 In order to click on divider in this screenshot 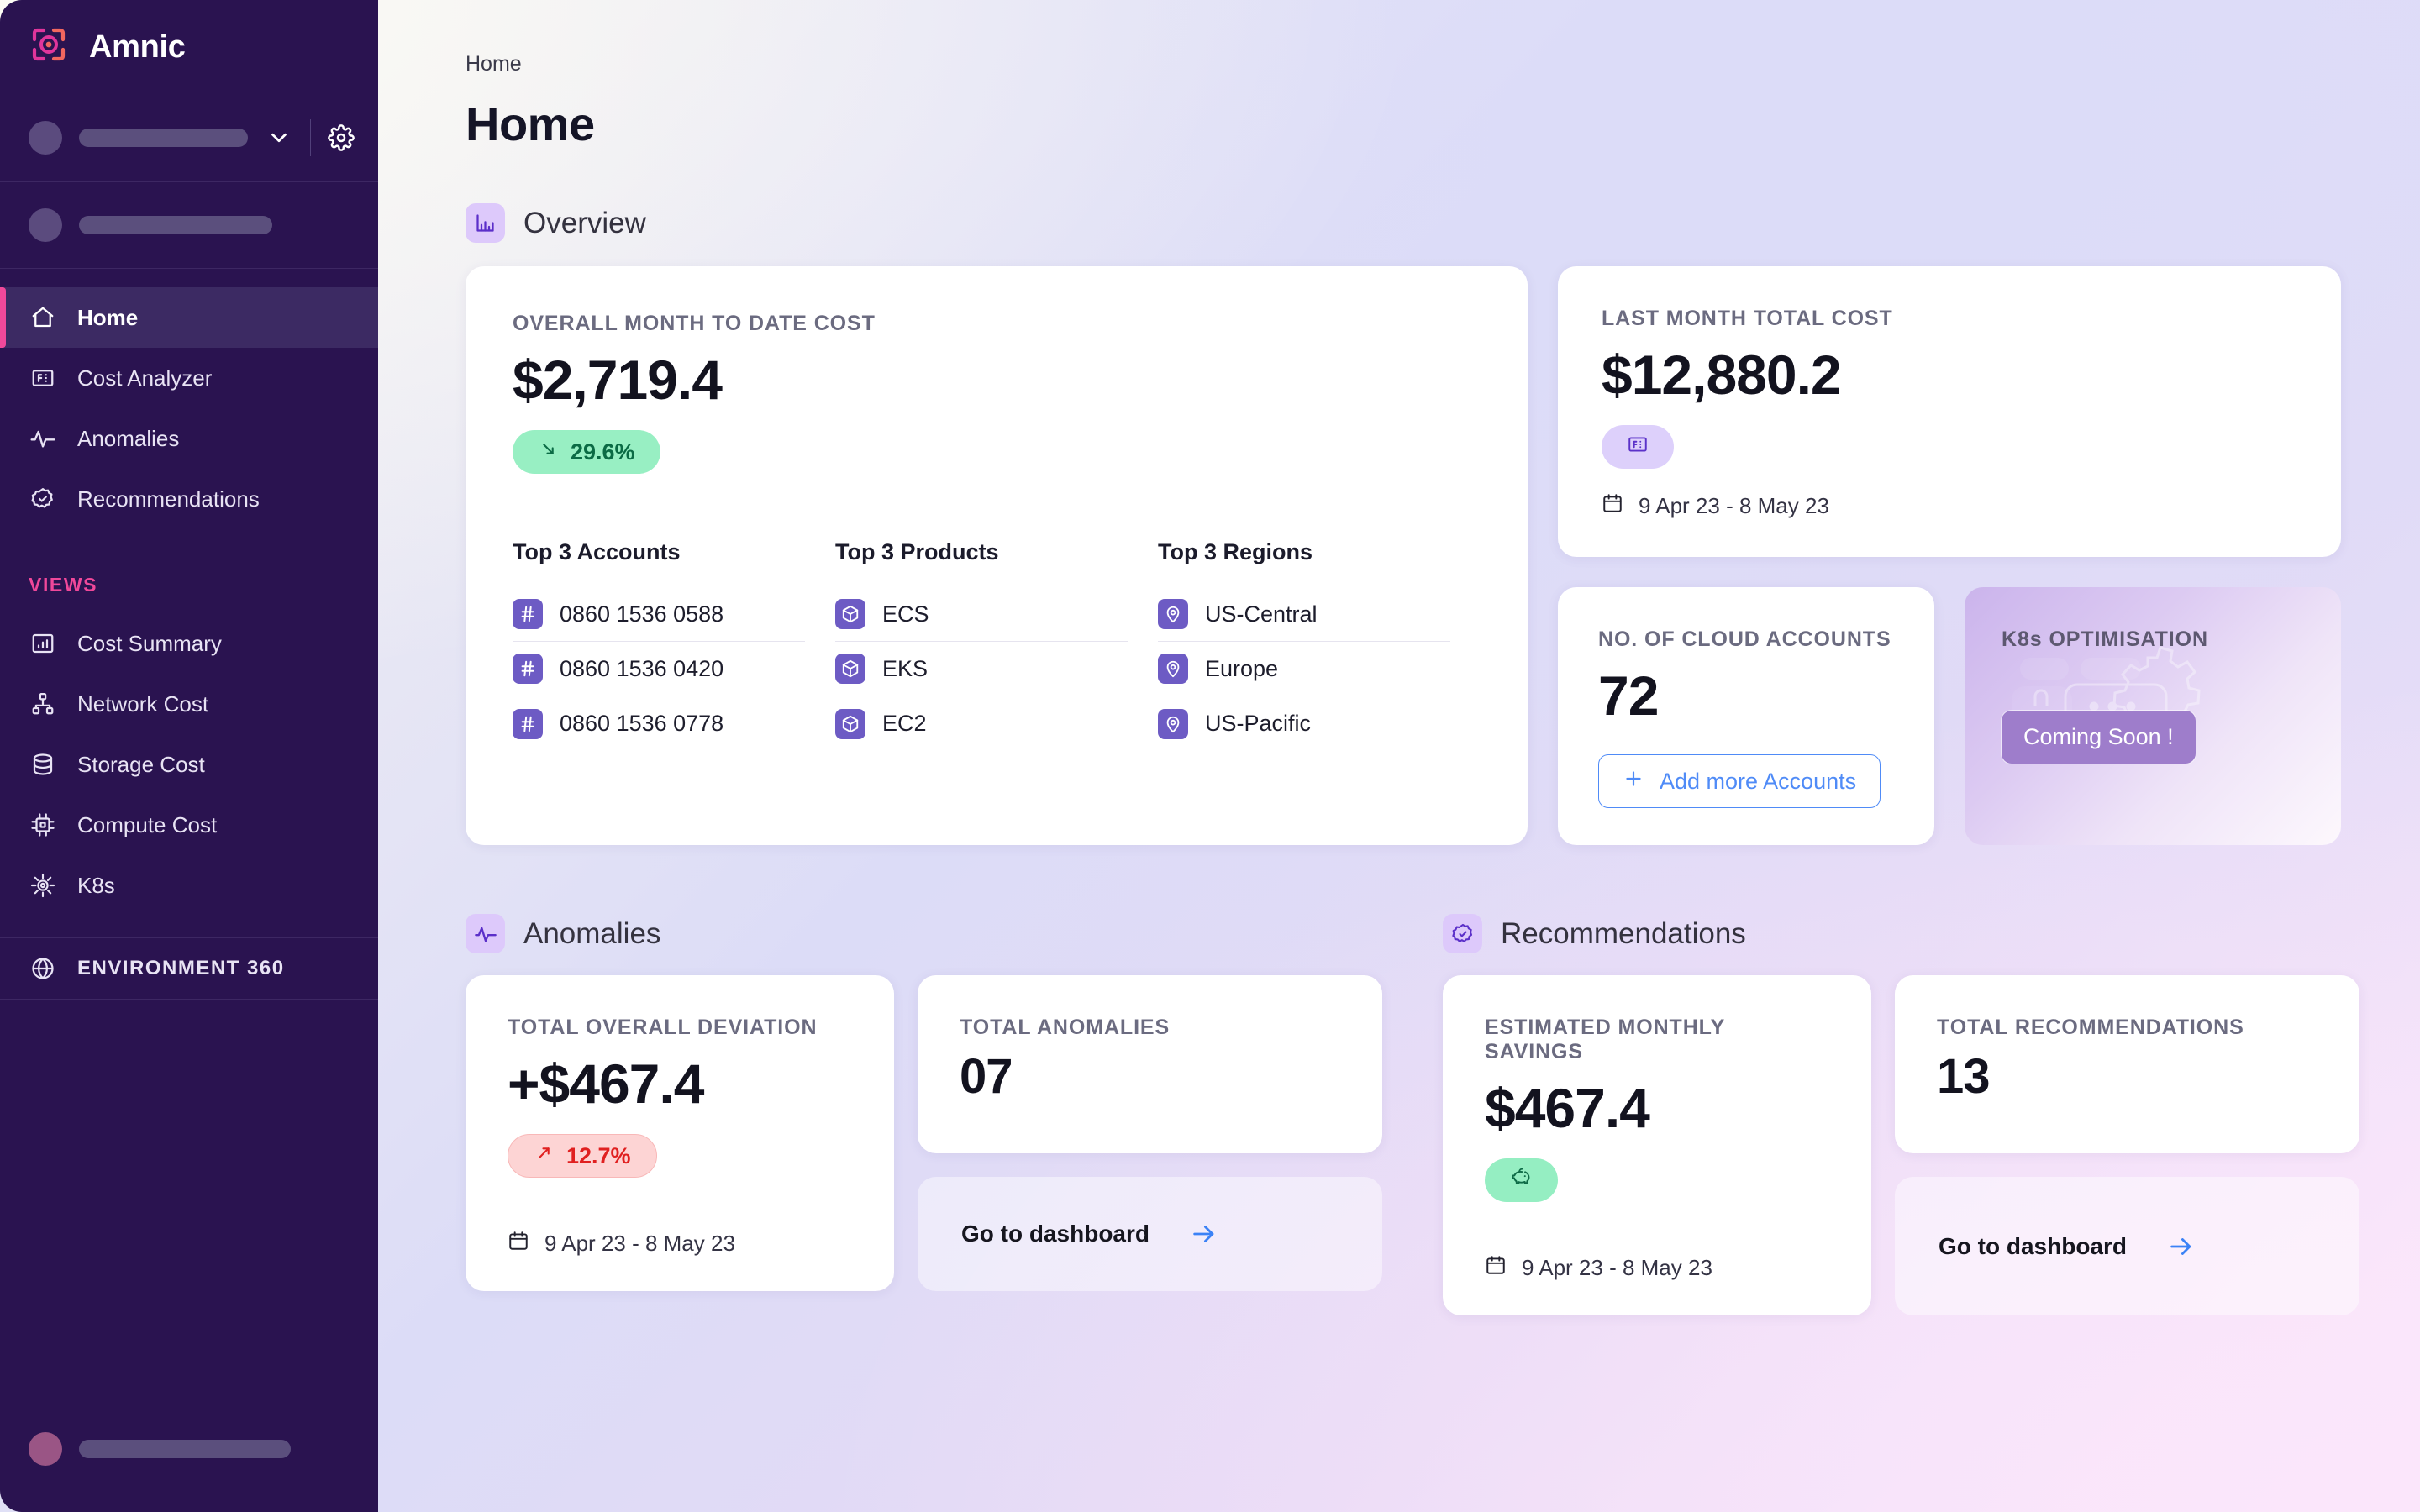, I will do `click(310, 137)`.